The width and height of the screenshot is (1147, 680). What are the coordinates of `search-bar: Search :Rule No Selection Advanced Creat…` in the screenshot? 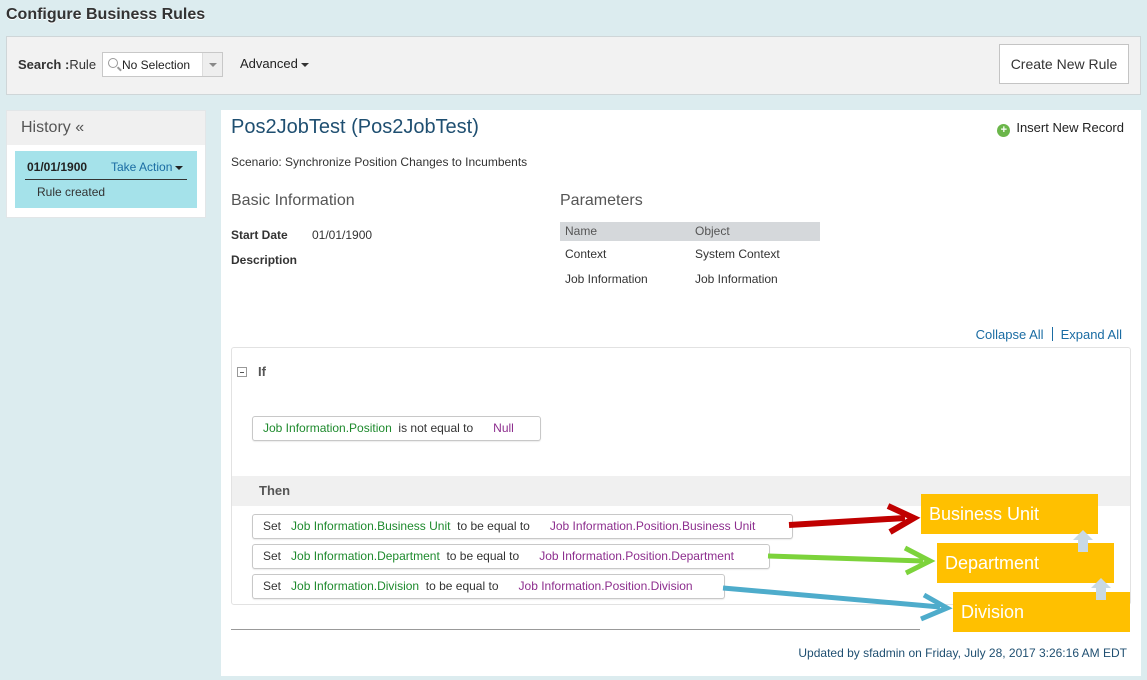 It's located at (573, 65).